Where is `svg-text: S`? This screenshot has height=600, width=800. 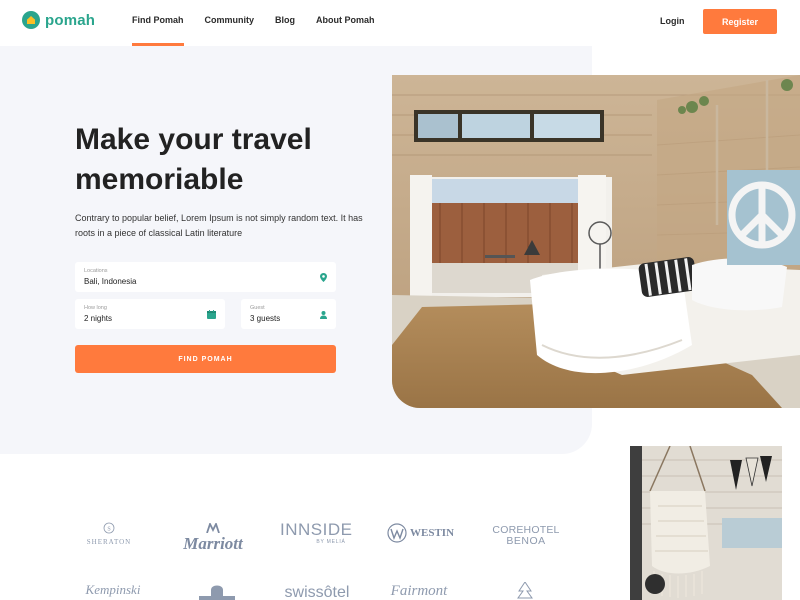 svg-text: S is located at coordinates (108, 530).